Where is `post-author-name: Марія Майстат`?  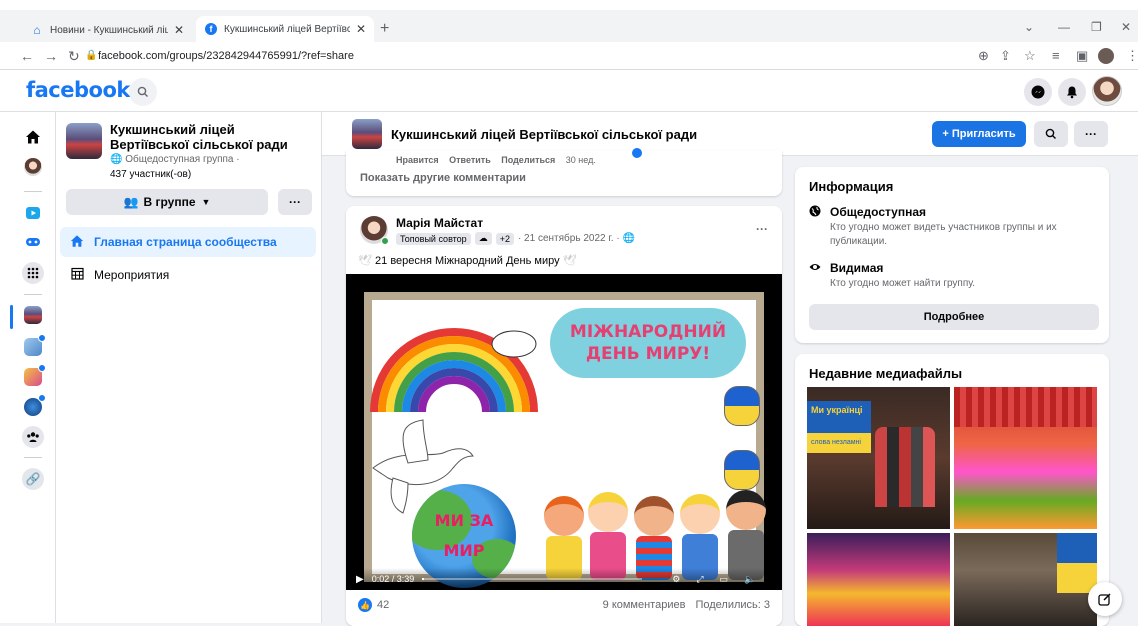
post-author-name: Марія Майстат is located at coordinates (439, 223).